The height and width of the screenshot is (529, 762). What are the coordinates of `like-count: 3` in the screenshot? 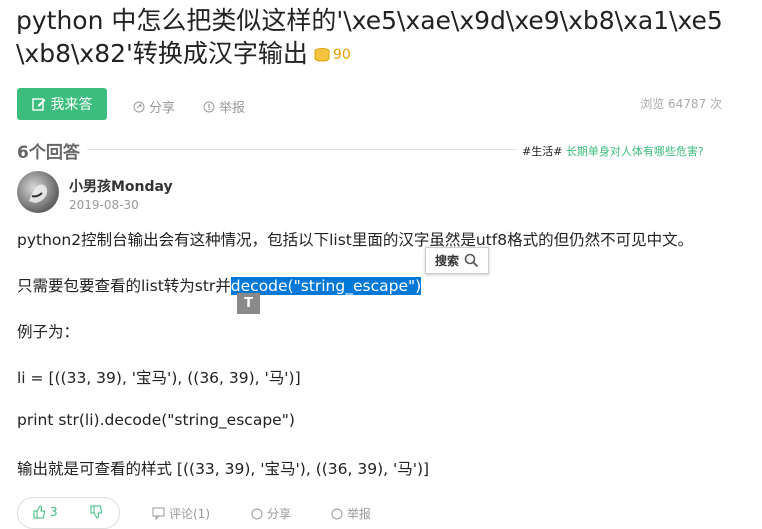 It's located at (54, 512).